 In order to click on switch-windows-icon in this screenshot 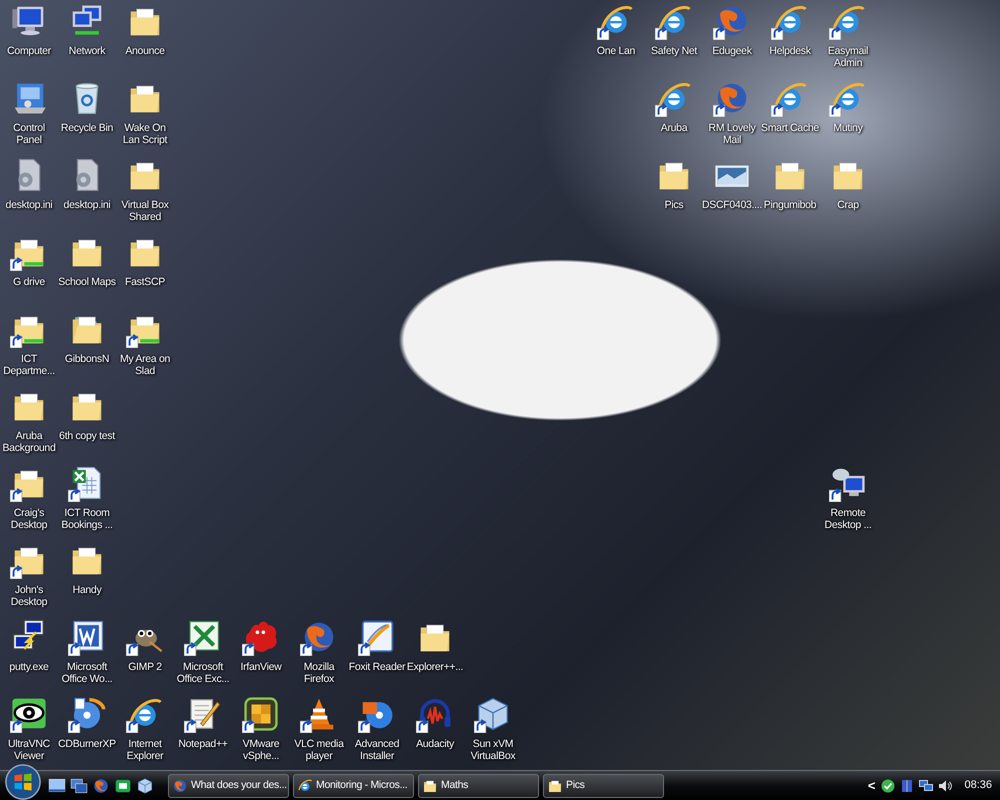, I will do `click(79, 785)`.